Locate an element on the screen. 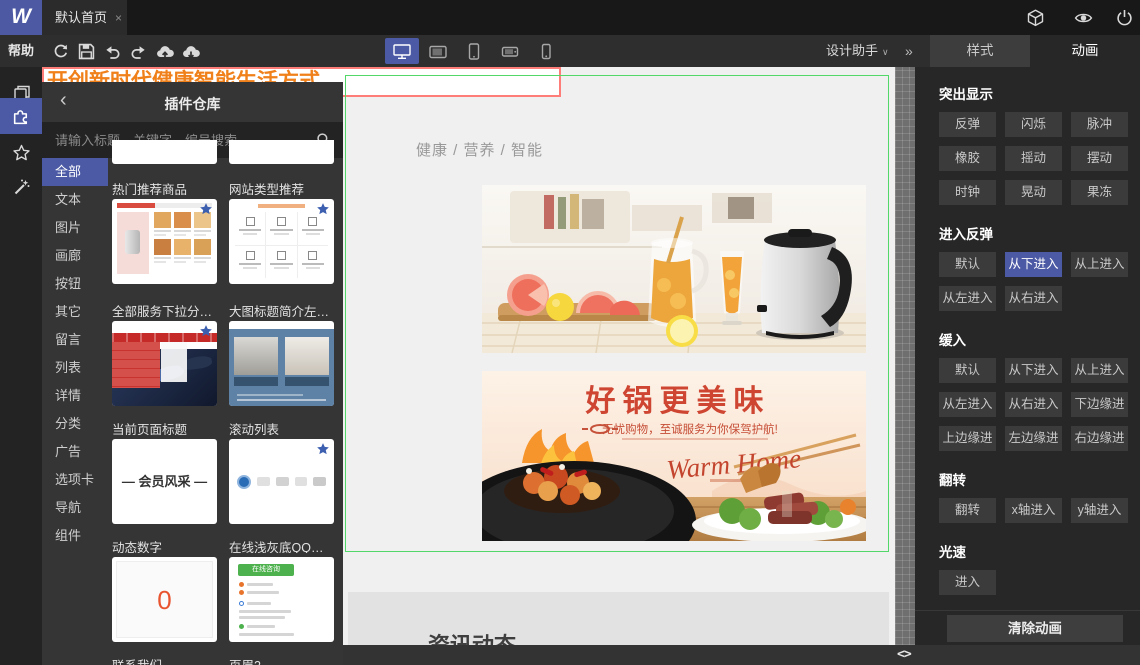 This screenshot has width=1140, height=665. anim-button: y轴进入 is located at coordinates (1099, 510).